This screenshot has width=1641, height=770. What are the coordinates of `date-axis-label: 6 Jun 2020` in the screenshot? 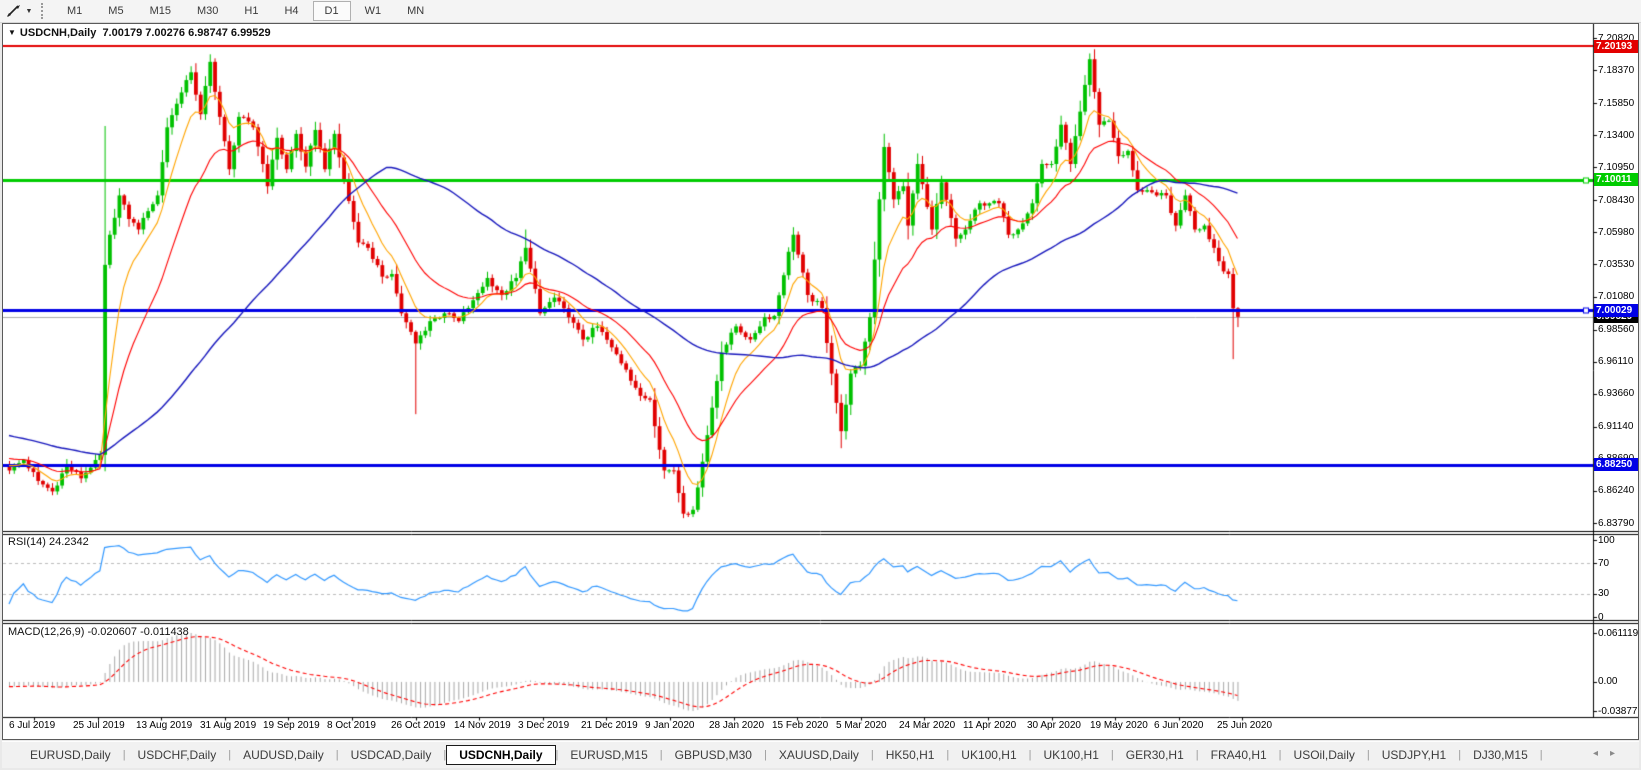 It's located at (1179, 725).